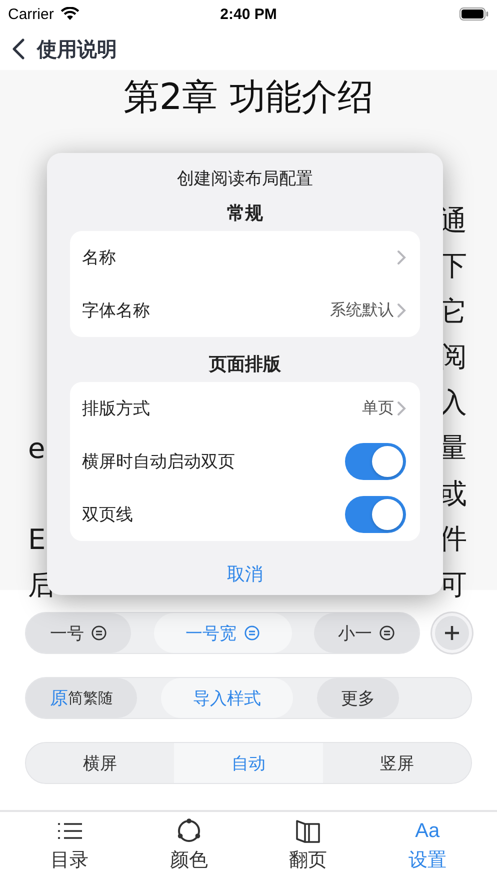 Image resolution: width=497 pixels, height=883 pixels. Describe the element at coordinates (188, 850) in the screenshot. I see `tab-item: 颜色` at that location.